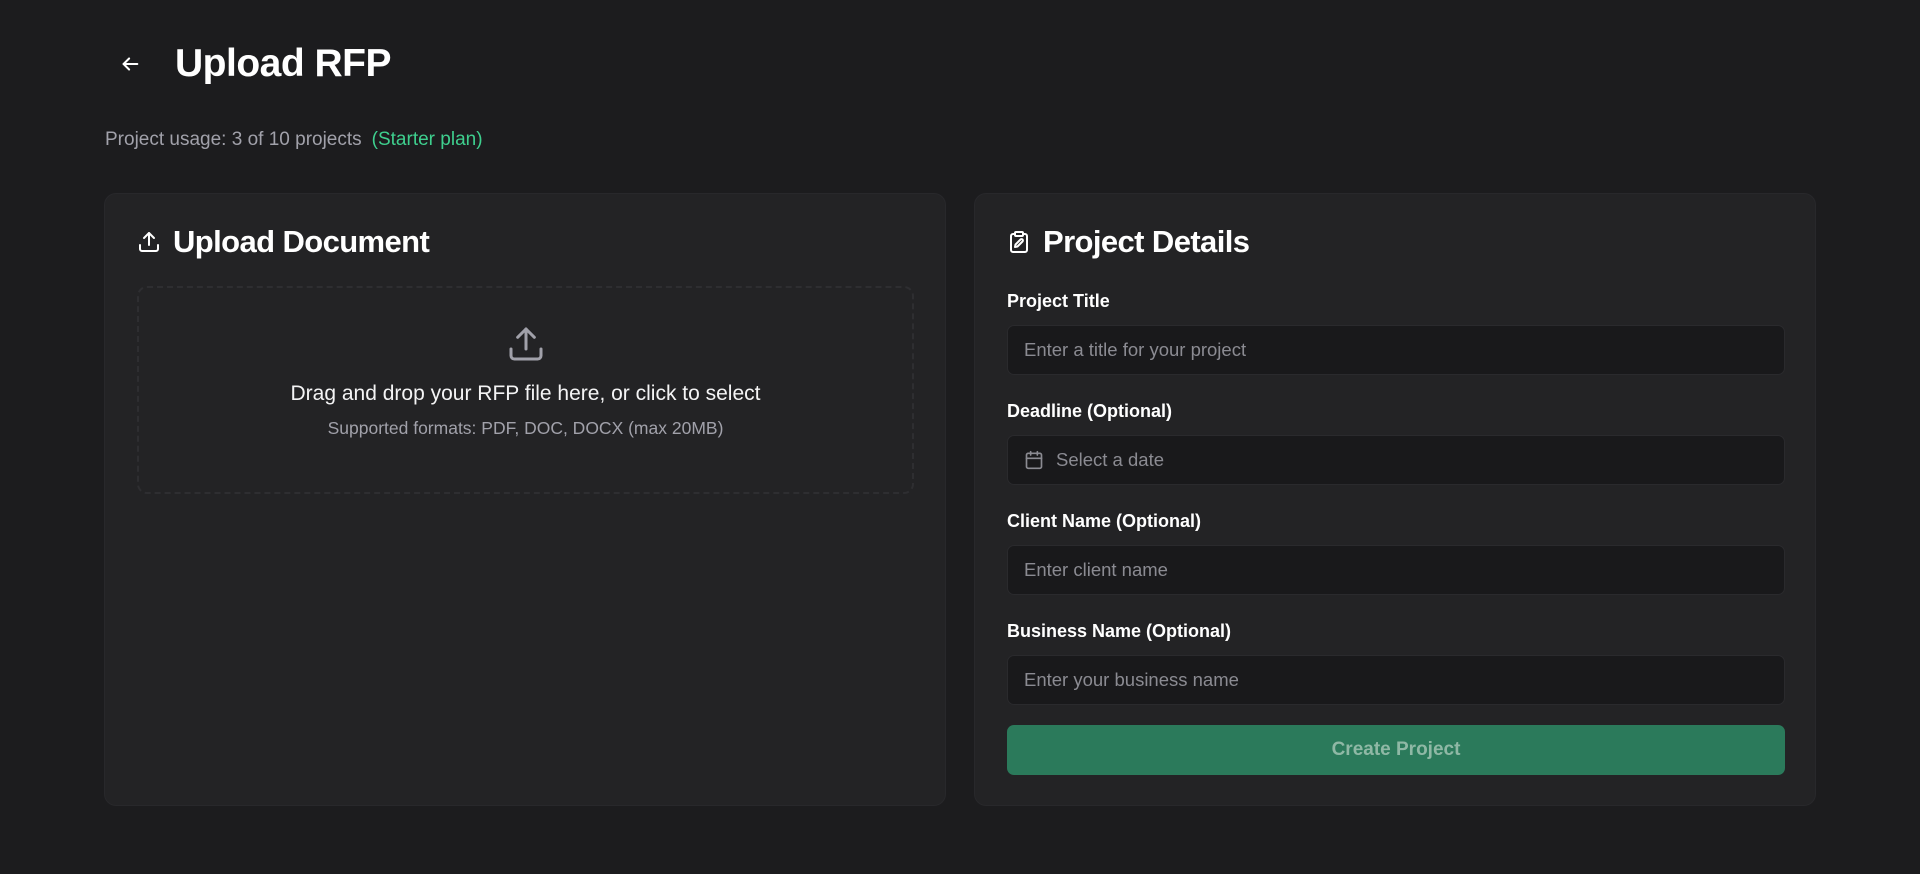 The width and height of the screenshot is (1920, 874). What do you see at coordinates (1396, 460) in the screenshot?
I see `deadline-date-picker: Select a date` at bounding box center [1396, 460].